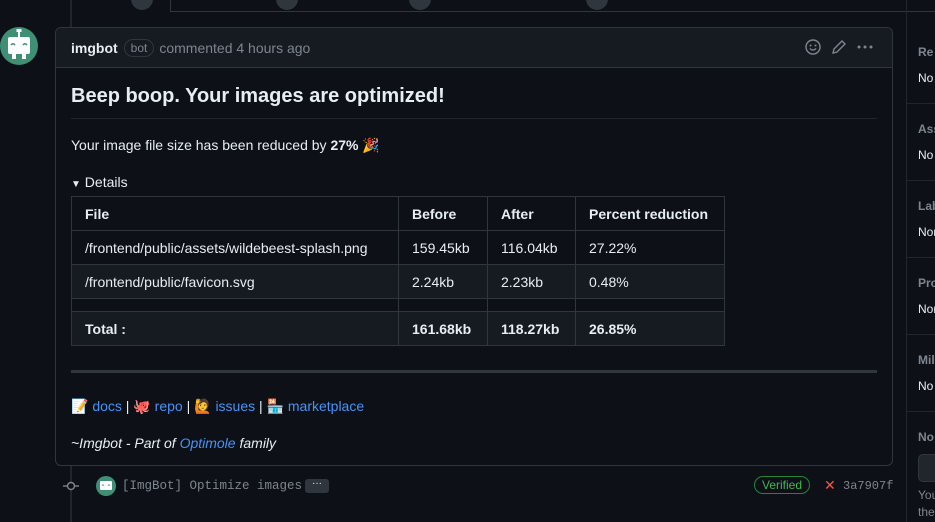  Describe the element at coordinates (142, 406) in the screenshot. I see `octocat-icon: 🐙` at that location.